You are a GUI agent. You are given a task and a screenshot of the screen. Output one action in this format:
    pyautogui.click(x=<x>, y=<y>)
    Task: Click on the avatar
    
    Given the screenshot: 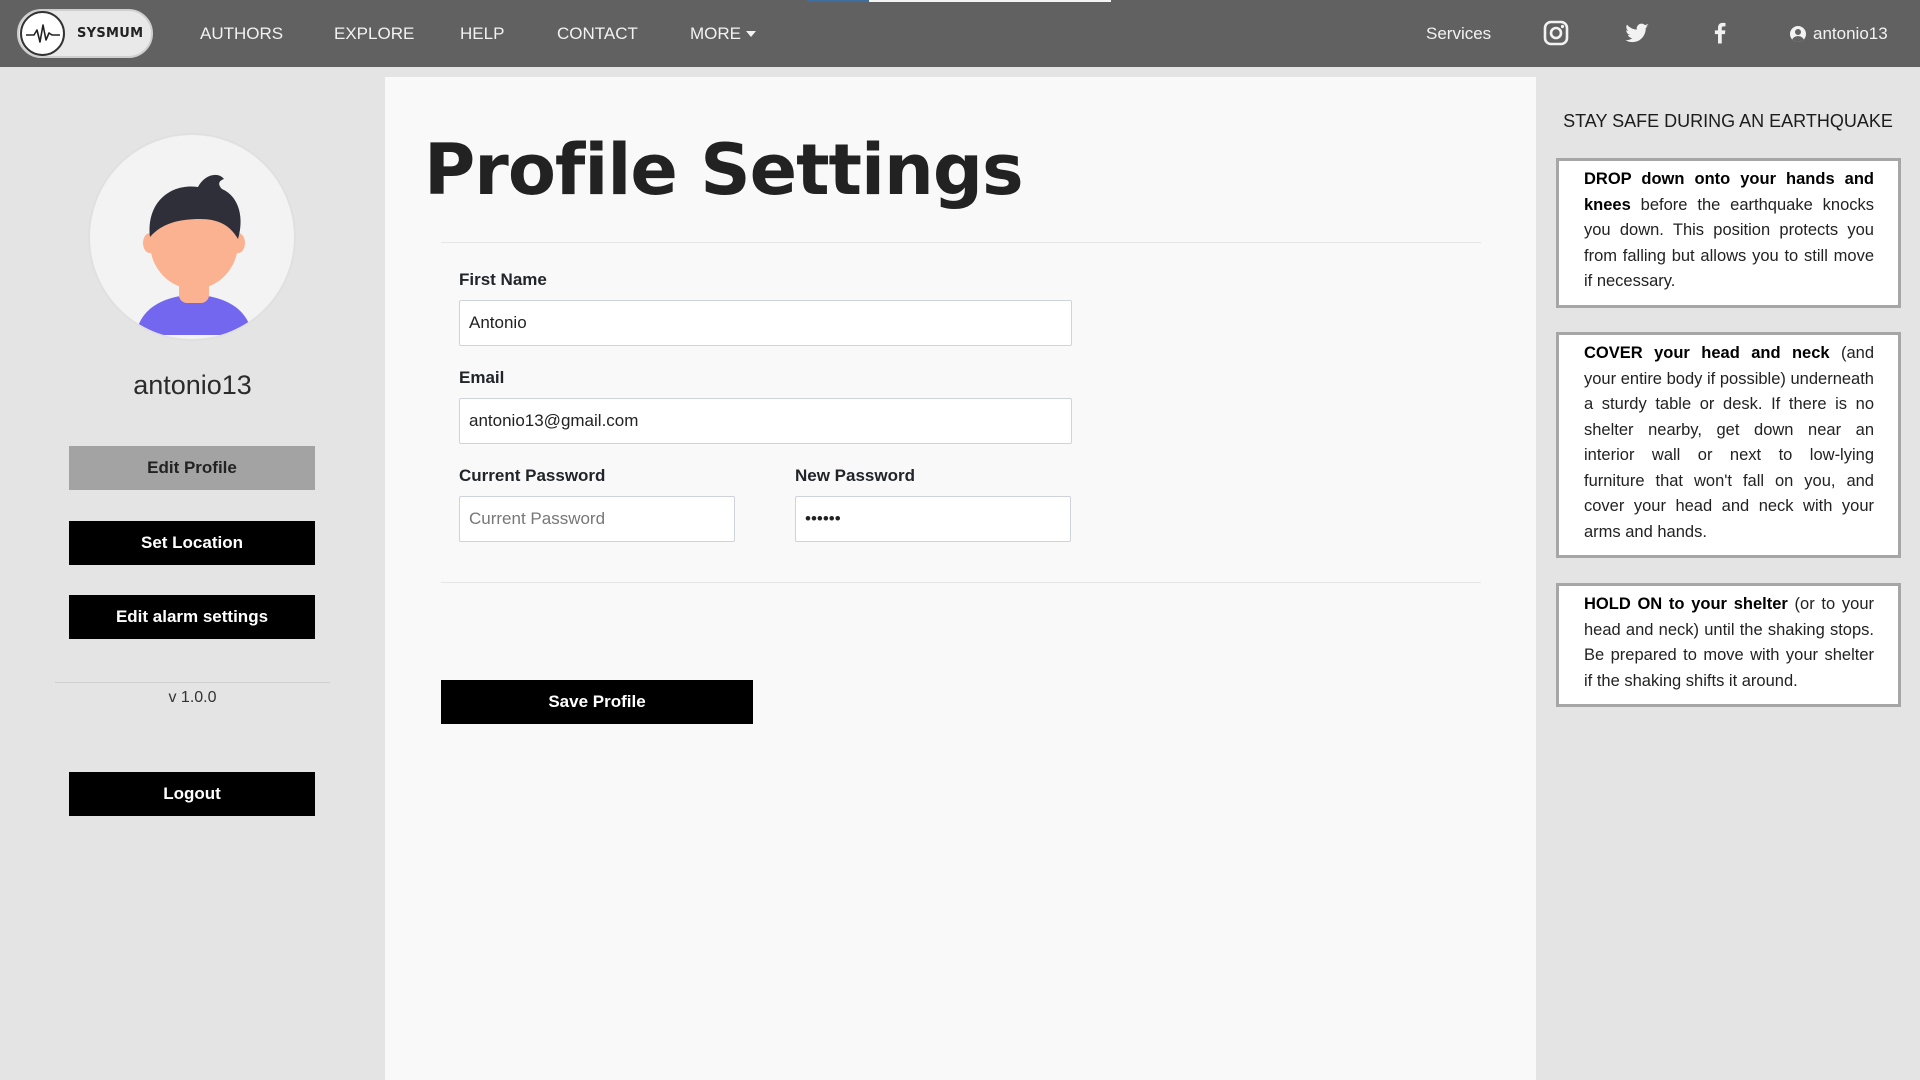 What is the action you would take?
    pyautogui.click(x=192, y=237)
    